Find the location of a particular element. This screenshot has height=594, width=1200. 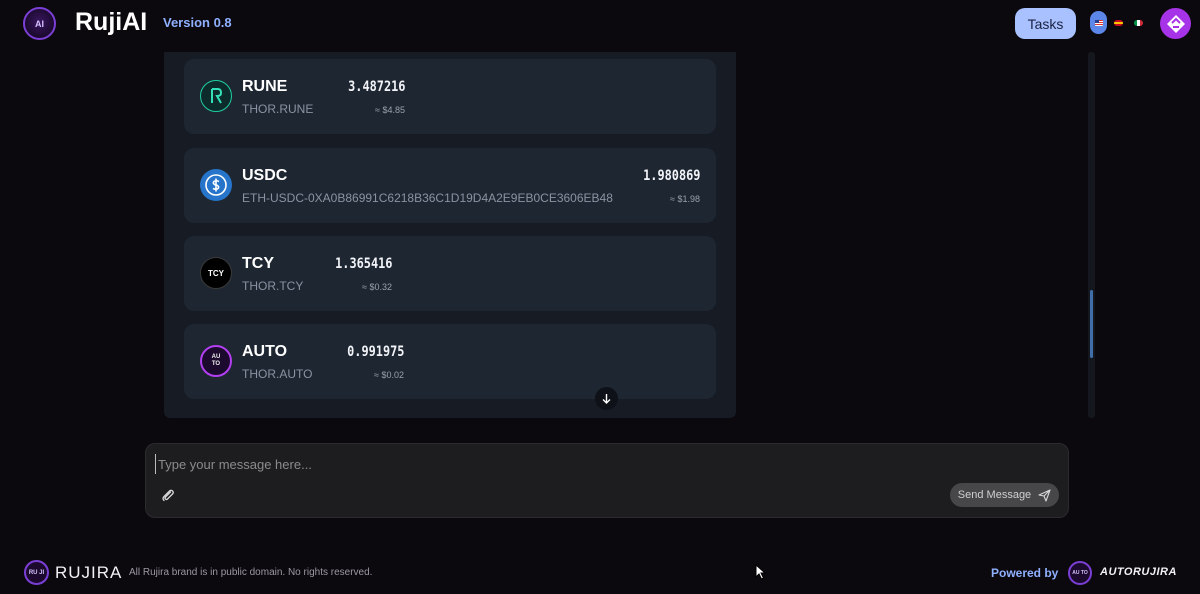

it-flag-icon is located at coordinates (1138, 23).